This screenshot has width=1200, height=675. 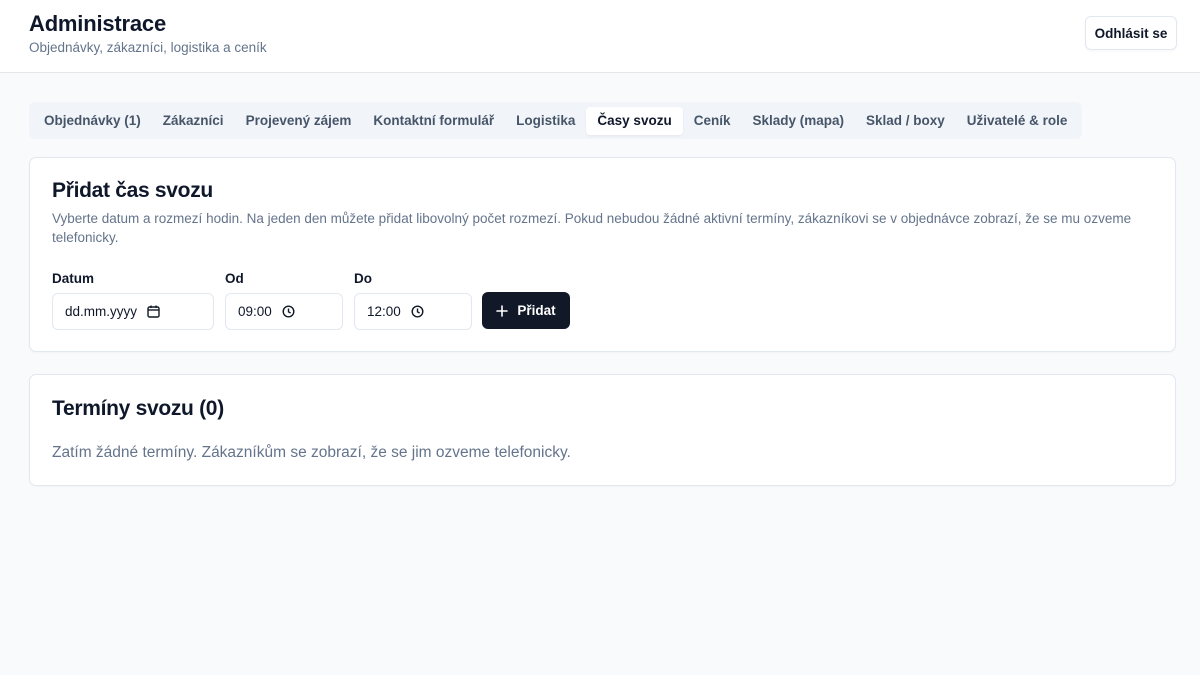 I want to click on tab-orders: Objednávky (1), so click(x=92, y=121).